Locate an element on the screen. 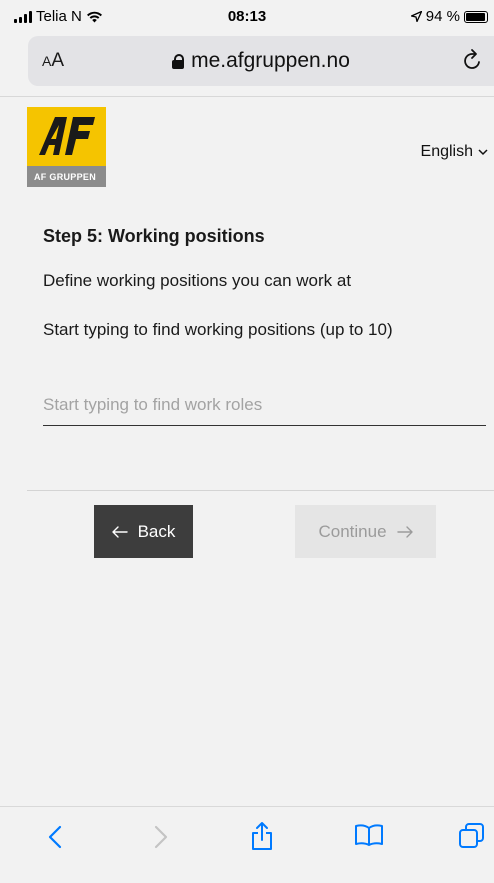 The height and width of the screenshot is (883, 494). work-roles-search-input is located at coordinates (264, 405).